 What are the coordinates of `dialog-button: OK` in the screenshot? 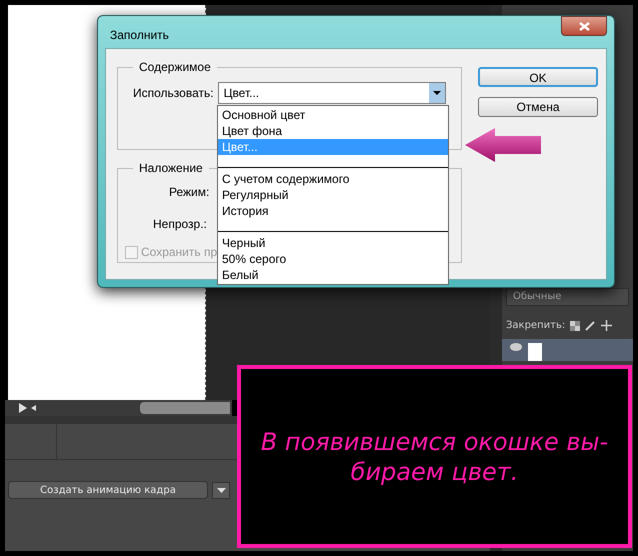 It's located at (538, 77).